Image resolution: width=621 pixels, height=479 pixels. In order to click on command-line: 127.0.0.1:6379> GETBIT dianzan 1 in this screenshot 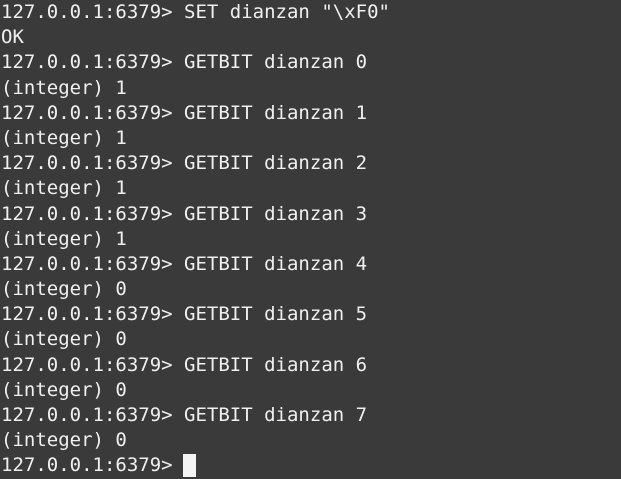, I will do `click(311, 113)`.